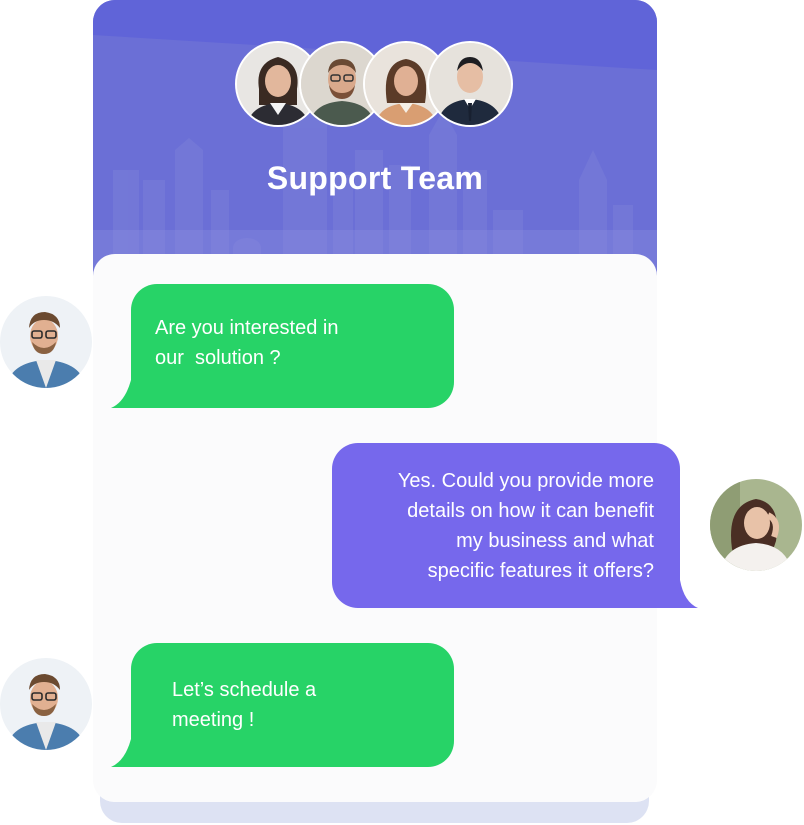 This screenshot has height=825, width=804. What do you see at coordinates (756, 525) in the screenshot?
I see `woman-avatar-icon` at bounding box center [756, 525].